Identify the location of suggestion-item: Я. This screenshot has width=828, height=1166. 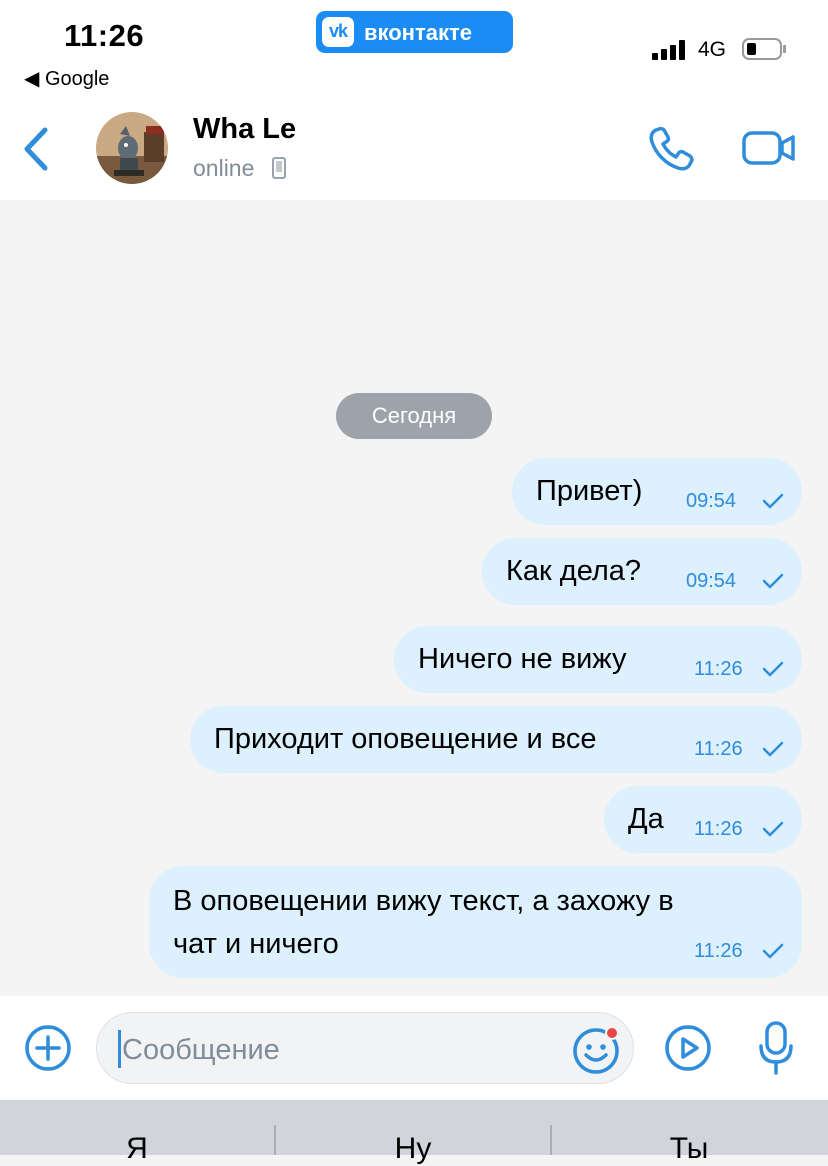
(137, 1149).